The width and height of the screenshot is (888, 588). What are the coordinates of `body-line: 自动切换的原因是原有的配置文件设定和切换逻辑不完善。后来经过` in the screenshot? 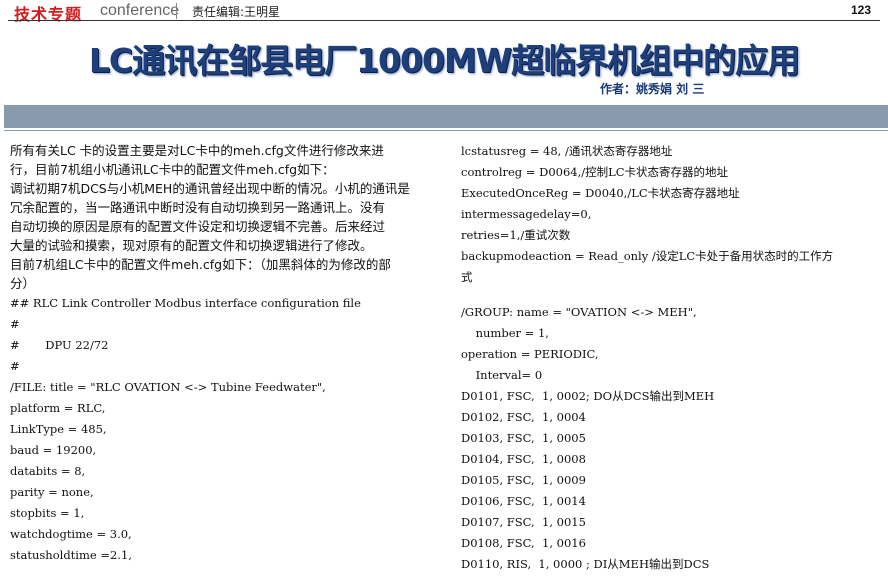 It's located at (198, 226).